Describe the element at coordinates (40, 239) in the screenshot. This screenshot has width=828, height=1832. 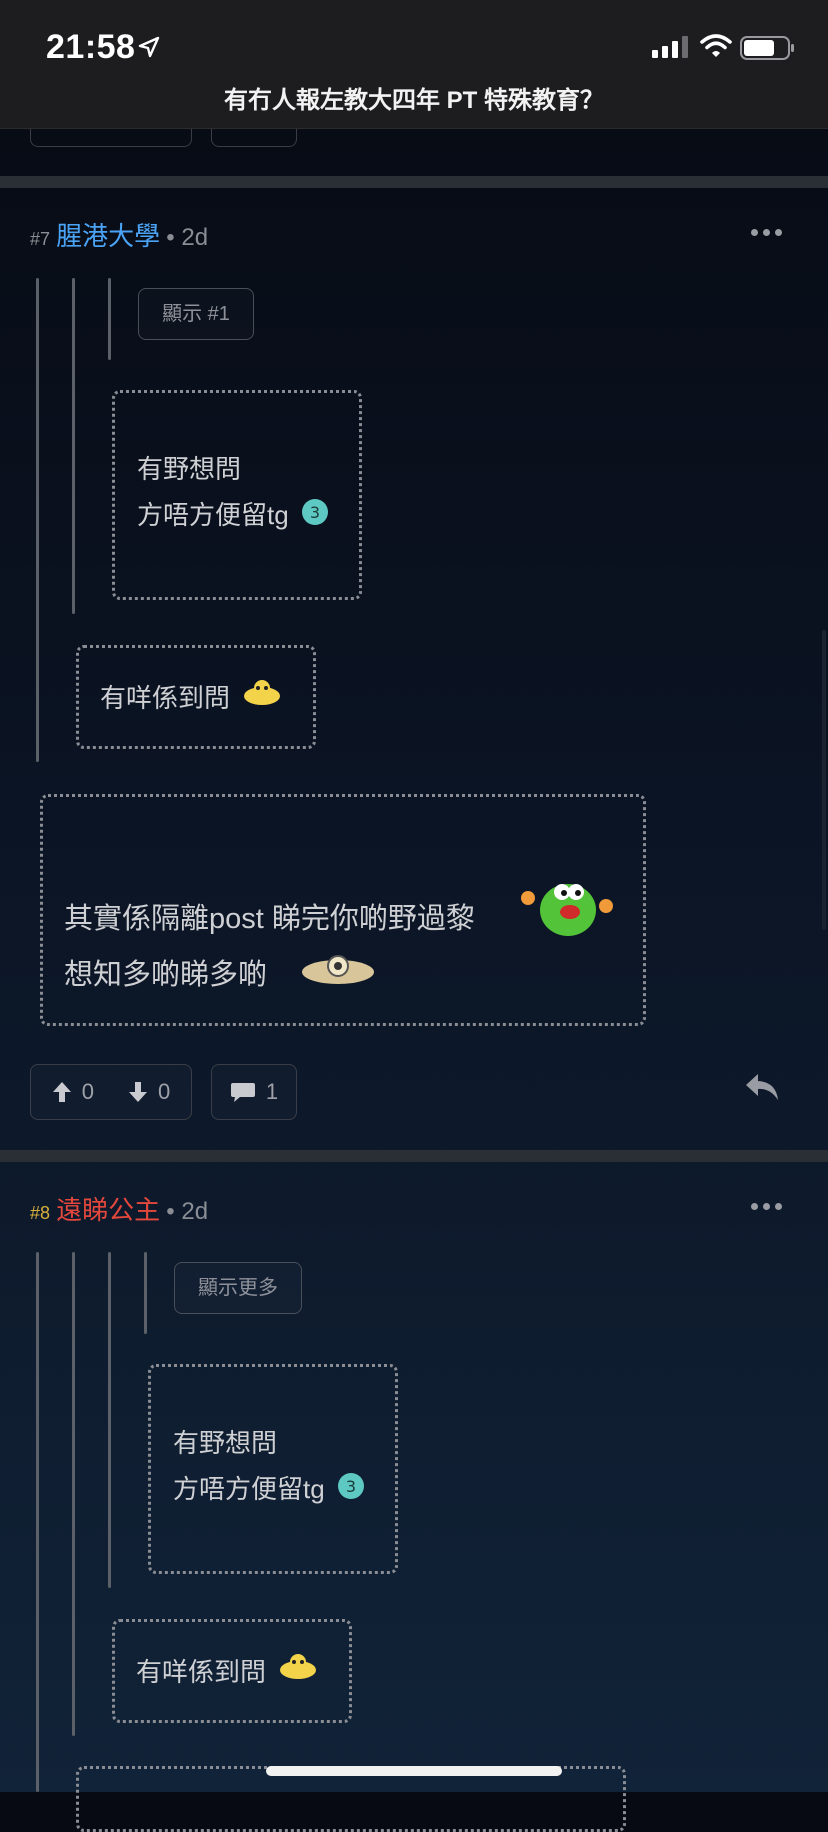
I see `post-number: #7` at that location.